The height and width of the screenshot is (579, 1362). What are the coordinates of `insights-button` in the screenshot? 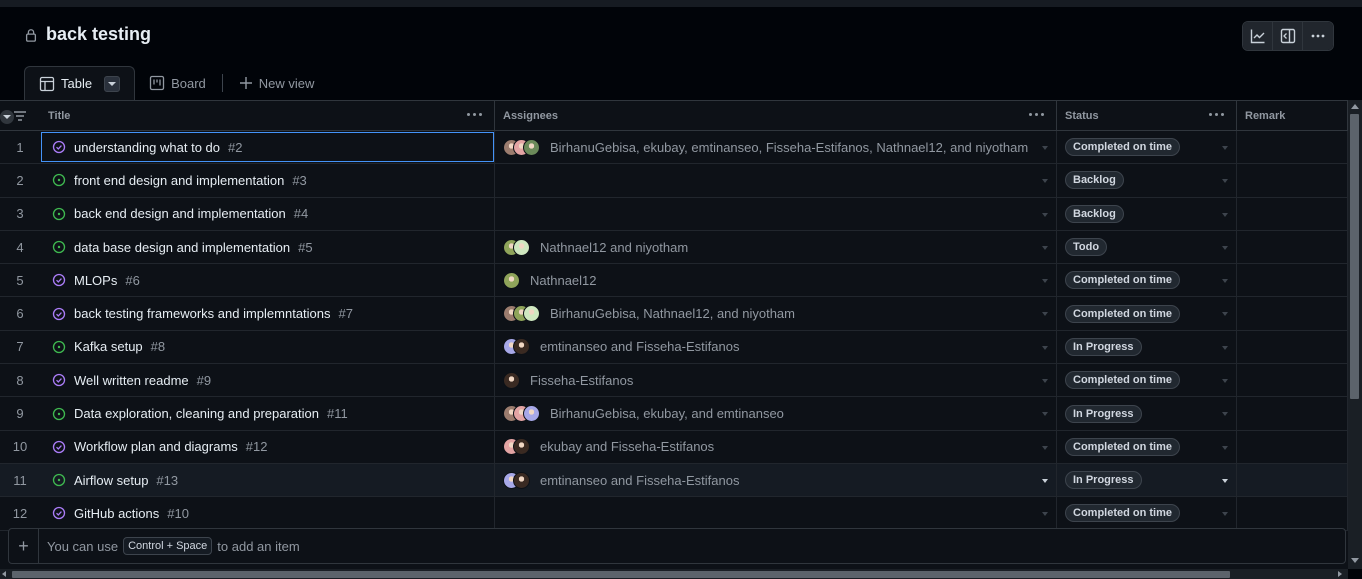 It's located at (1258, 36).